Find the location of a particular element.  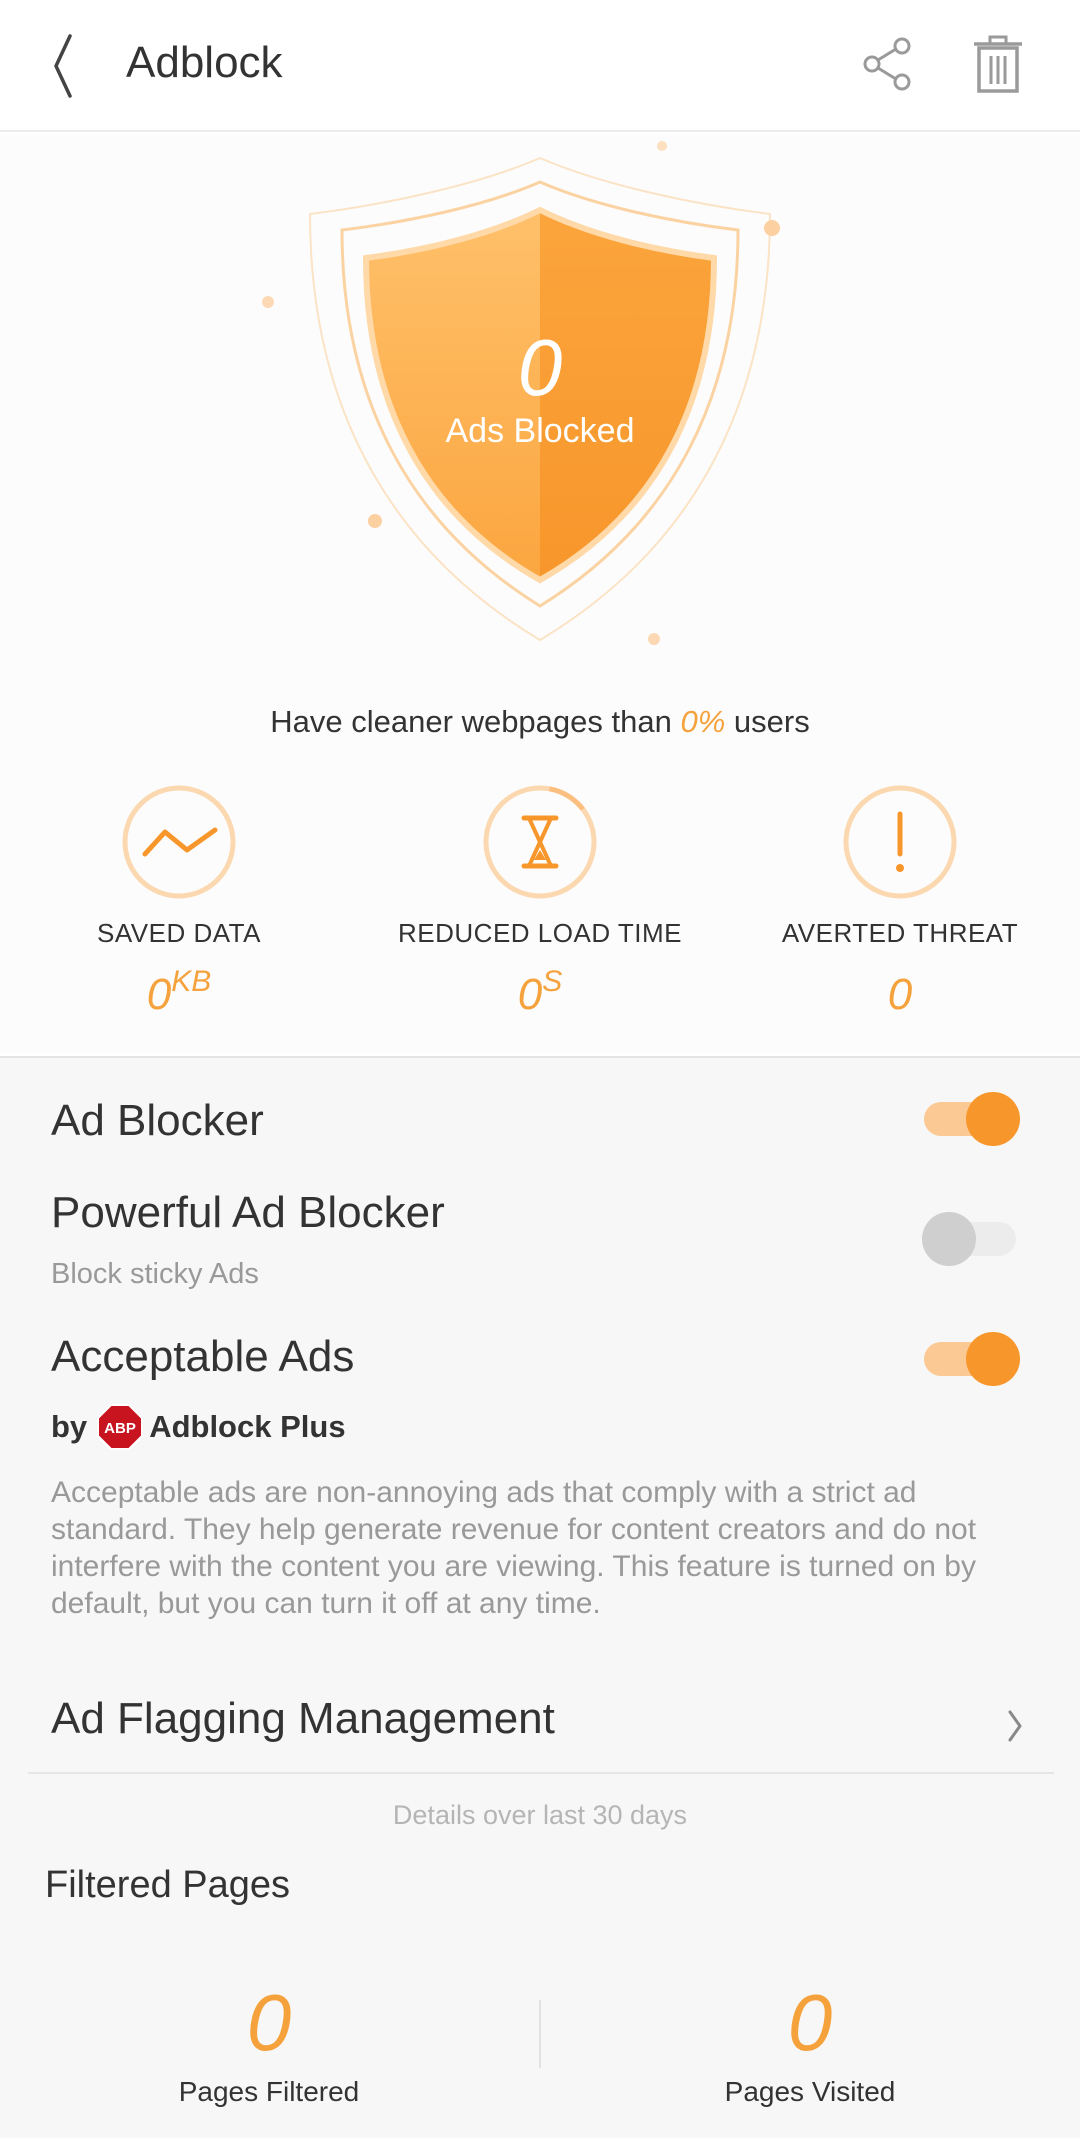

pages-visited-stat: 0 Pages Visited is located at coordinates (810, 2043).